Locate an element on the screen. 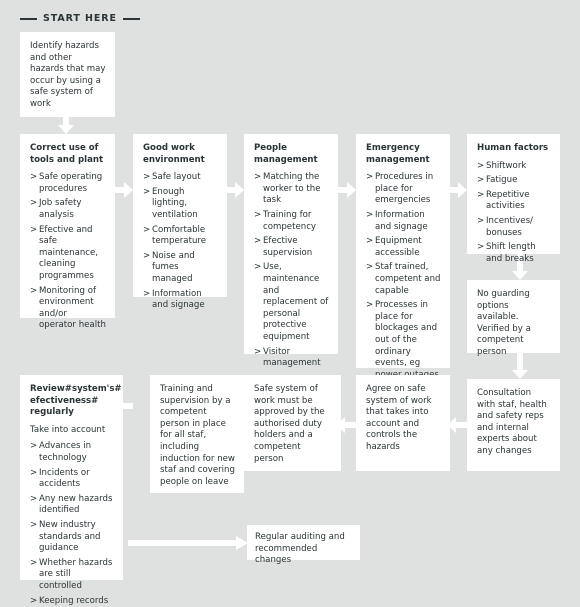 The width and height of the screenshot is (580, 607). list-item: Whether hazards are still controlled is located at coordinates (72, 575).